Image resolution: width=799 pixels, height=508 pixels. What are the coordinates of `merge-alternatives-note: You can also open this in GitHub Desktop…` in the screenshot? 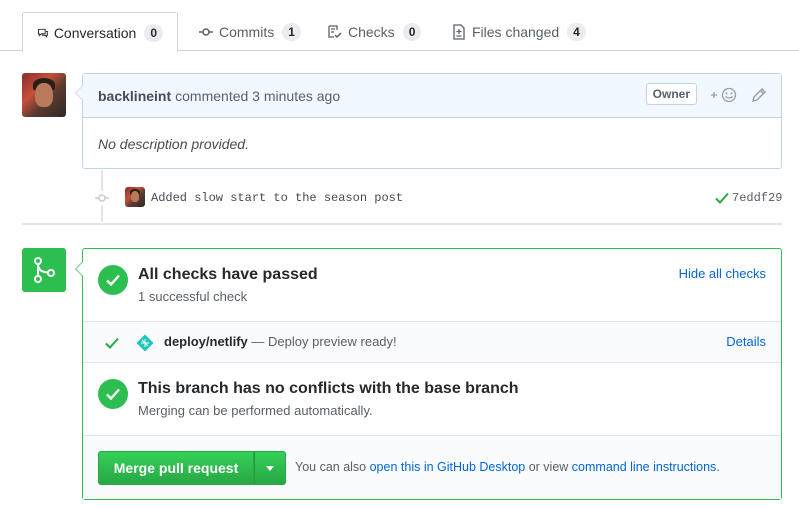 It's located at (507, 467).